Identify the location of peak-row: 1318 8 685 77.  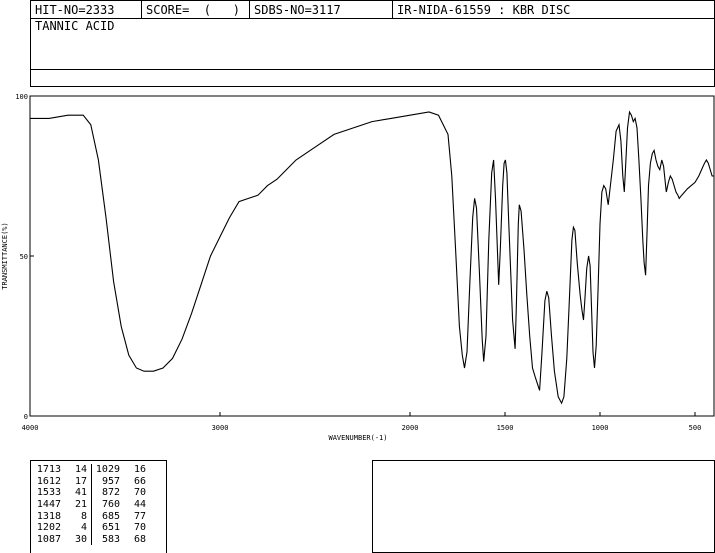
(91, 516).